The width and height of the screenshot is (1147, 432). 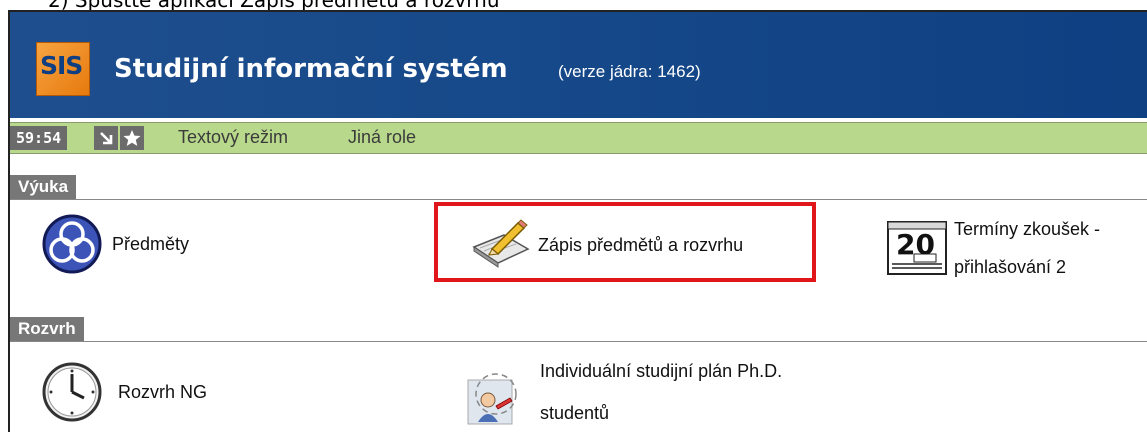 What do you see at coordinates (311, 69) in the screenshot?
I see `app-title: Studijní informační systém` at bounding box center [311, 69].